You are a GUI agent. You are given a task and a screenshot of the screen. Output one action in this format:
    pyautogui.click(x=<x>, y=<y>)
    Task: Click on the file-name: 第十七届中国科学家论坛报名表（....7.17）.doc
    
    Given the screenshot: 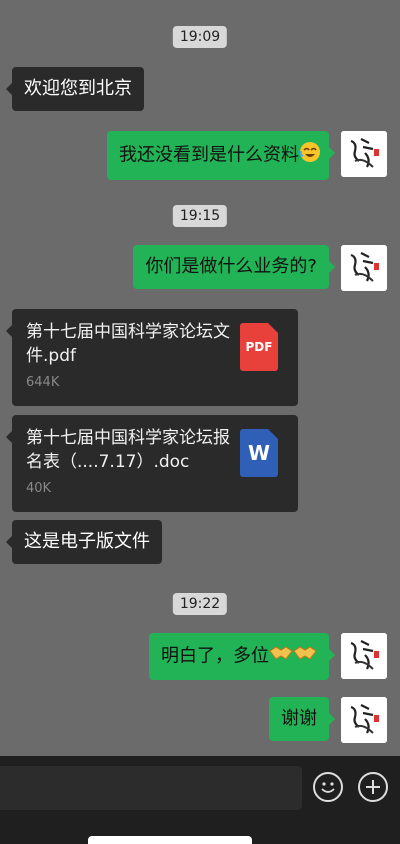 What is the action you would take?
    pyautogui.click(x=128, y=450)
    